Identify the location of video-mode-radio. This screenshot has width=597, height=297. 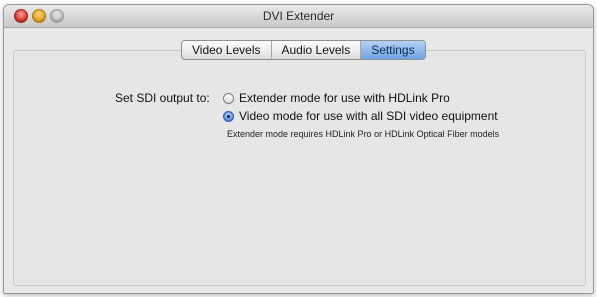
(228, 116).